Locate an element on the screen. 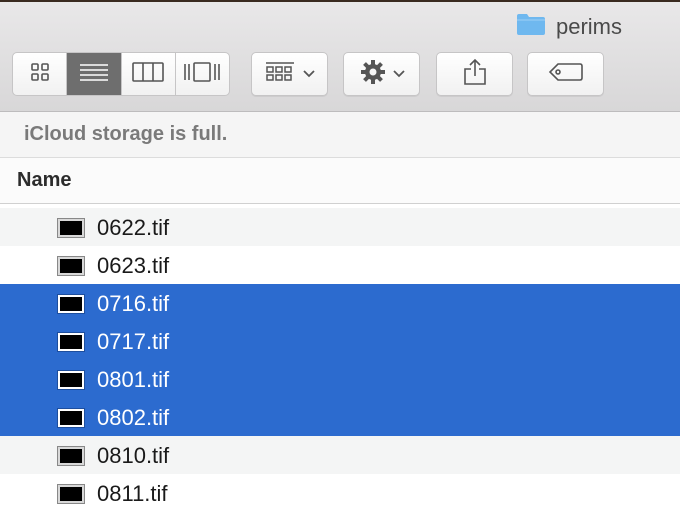  file-row: 0811.tif is located at coordinates (340, 493).